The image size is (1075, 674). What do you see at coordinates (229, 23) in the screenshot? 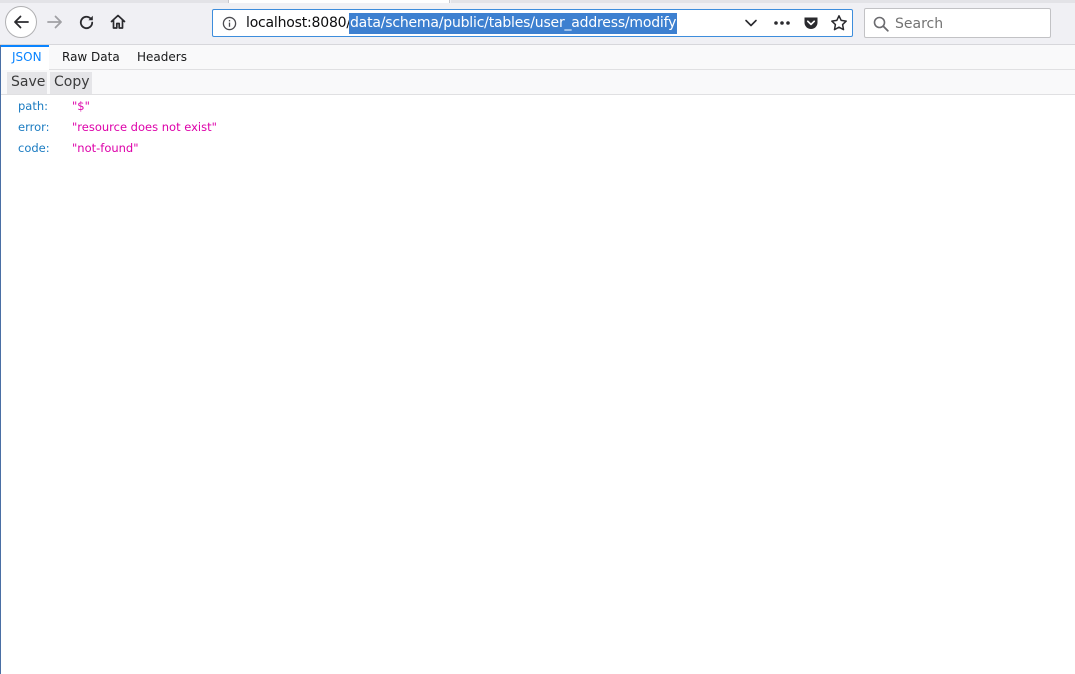
I see `info-icon` at bounding box center [229, 23].